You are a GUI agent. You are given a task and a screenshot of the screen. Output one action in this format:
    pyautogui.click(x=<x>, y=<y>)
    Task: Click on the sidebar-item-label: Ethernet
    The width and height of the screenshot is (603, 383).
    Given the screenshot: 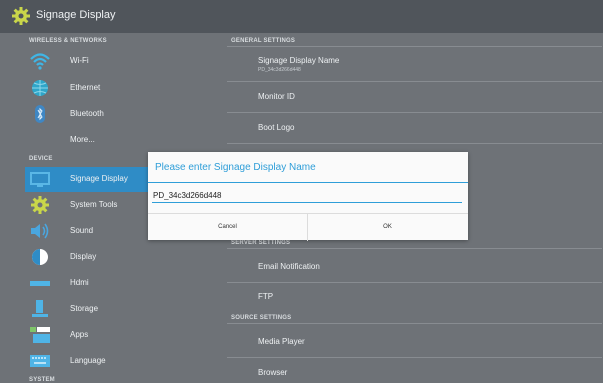 What is the action you would take?
    pyautogui.click(x=85, y=87)
    